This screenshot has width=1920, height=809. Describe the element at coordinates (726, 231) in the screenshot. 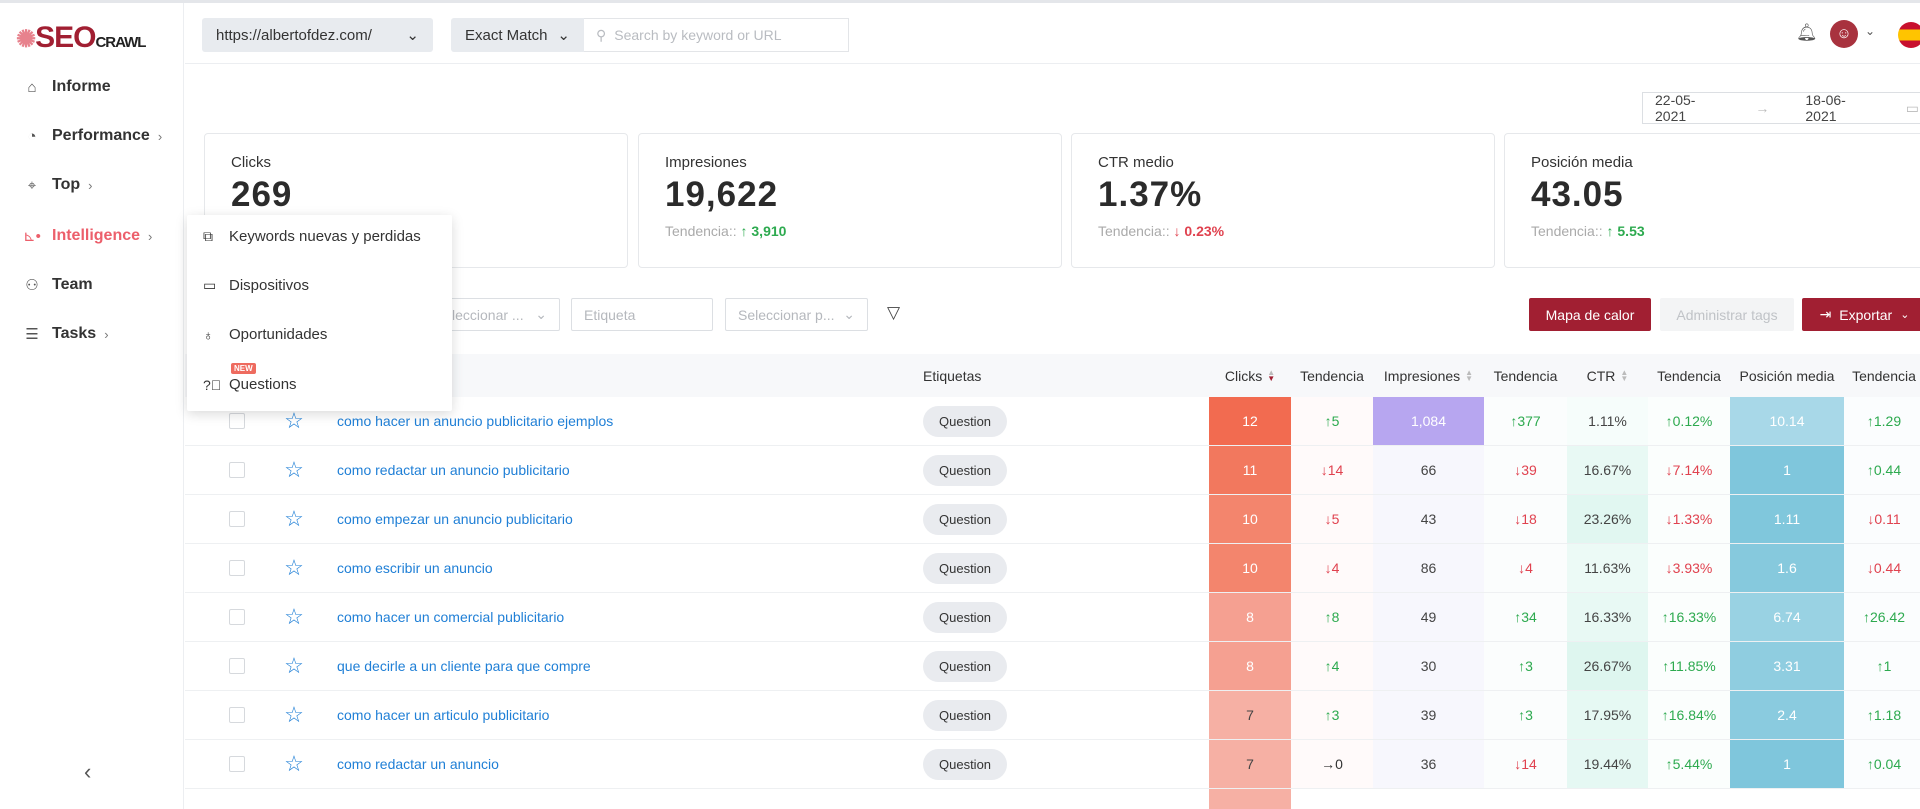

I see `stat-trend: Tendencia:: ↑ 3,910` at that location.